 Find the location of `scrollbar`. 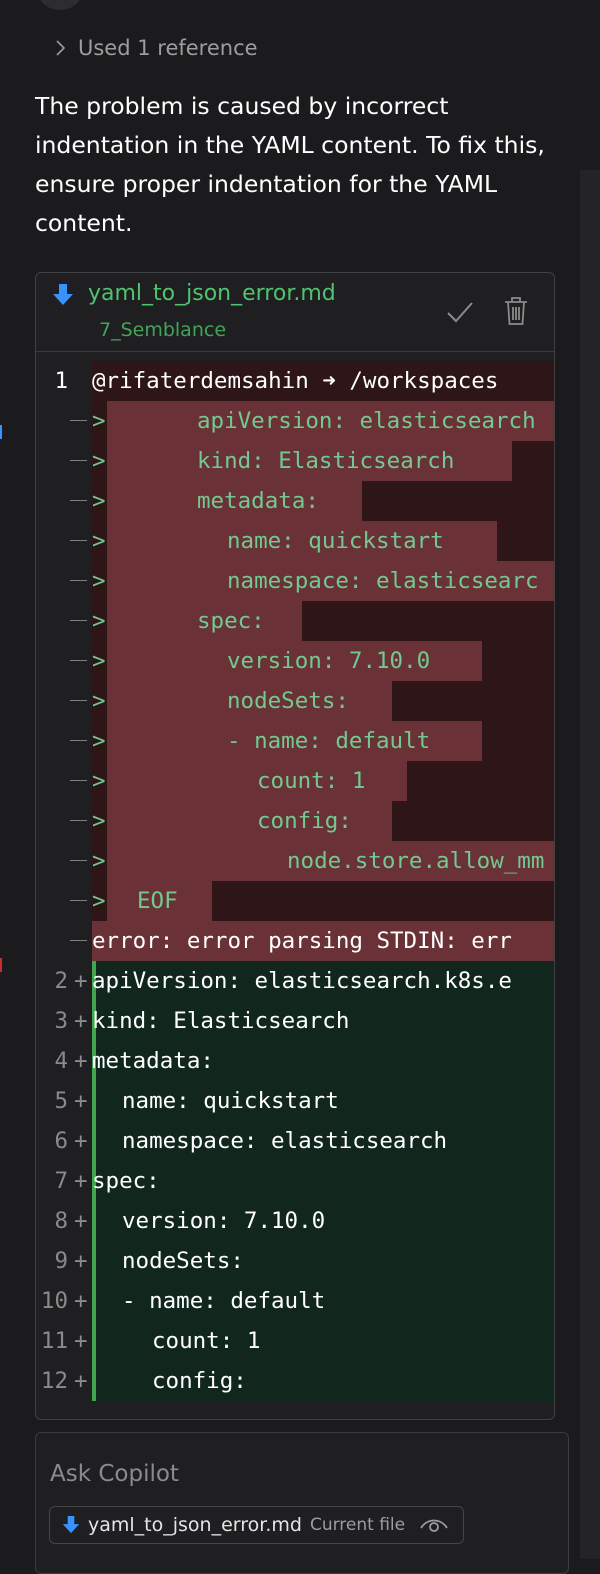

scrollbar is located at coordinates (590, 864).